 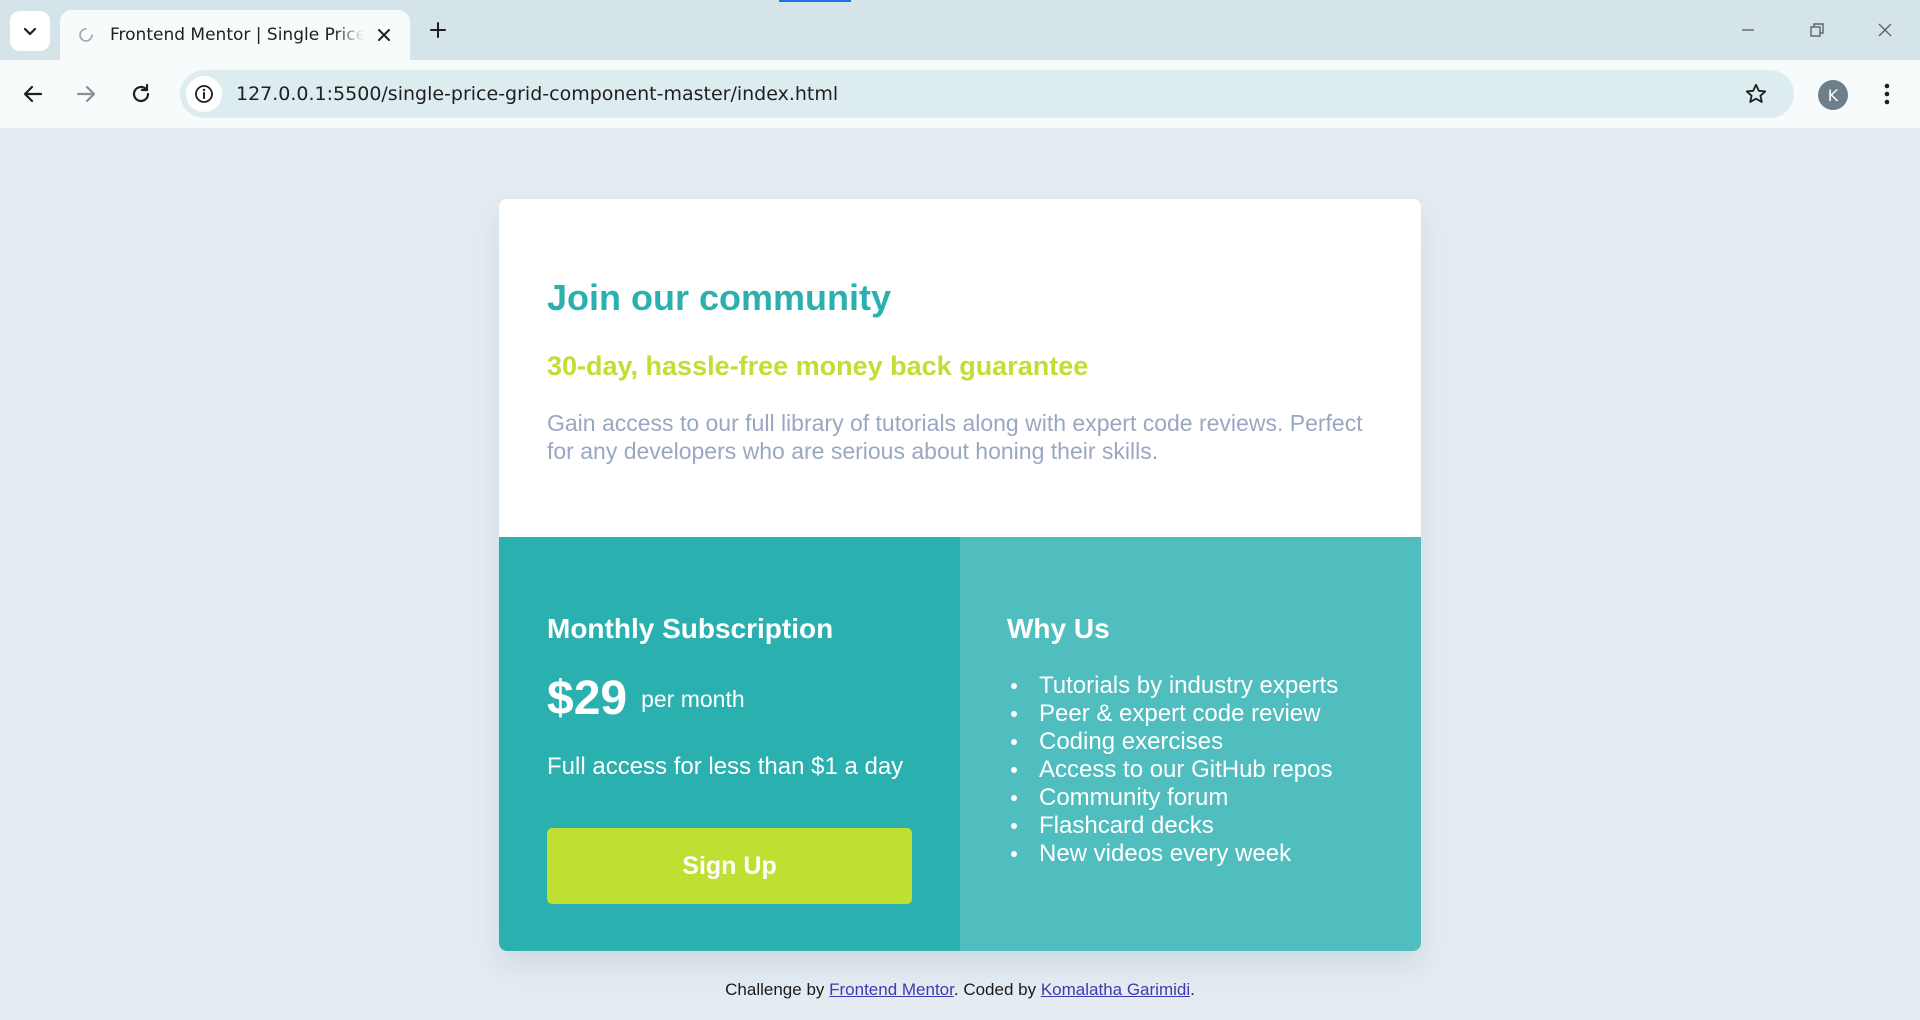 I want to click on price-row: $29 per month, so click(x=646, y=698).